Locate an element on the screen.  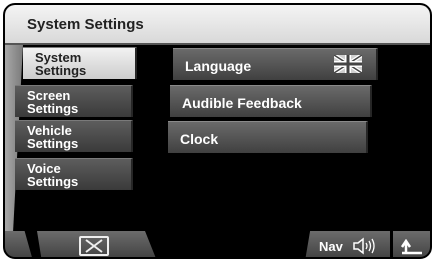
clock-label: Clock is located at coordinates (199, 139).